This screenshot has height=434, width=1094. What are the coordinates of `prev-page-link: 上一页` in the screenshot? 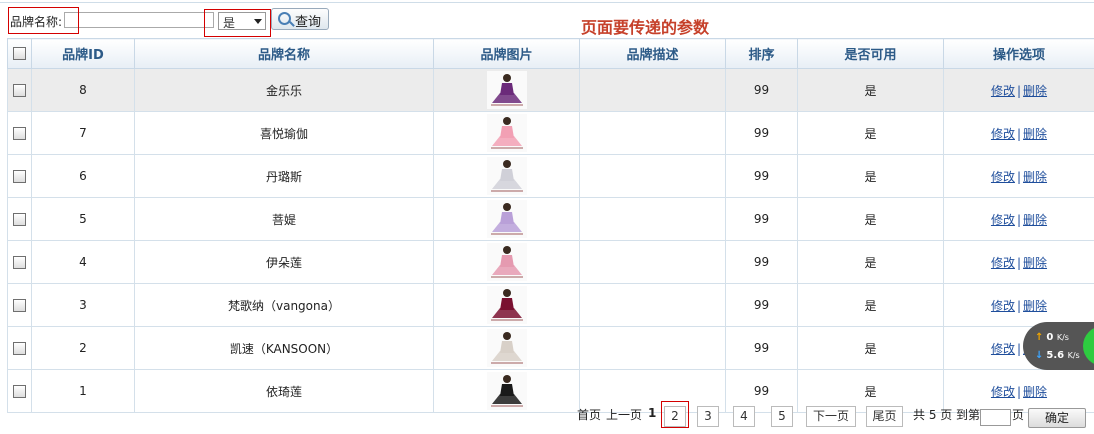 It's located at (624, 414).